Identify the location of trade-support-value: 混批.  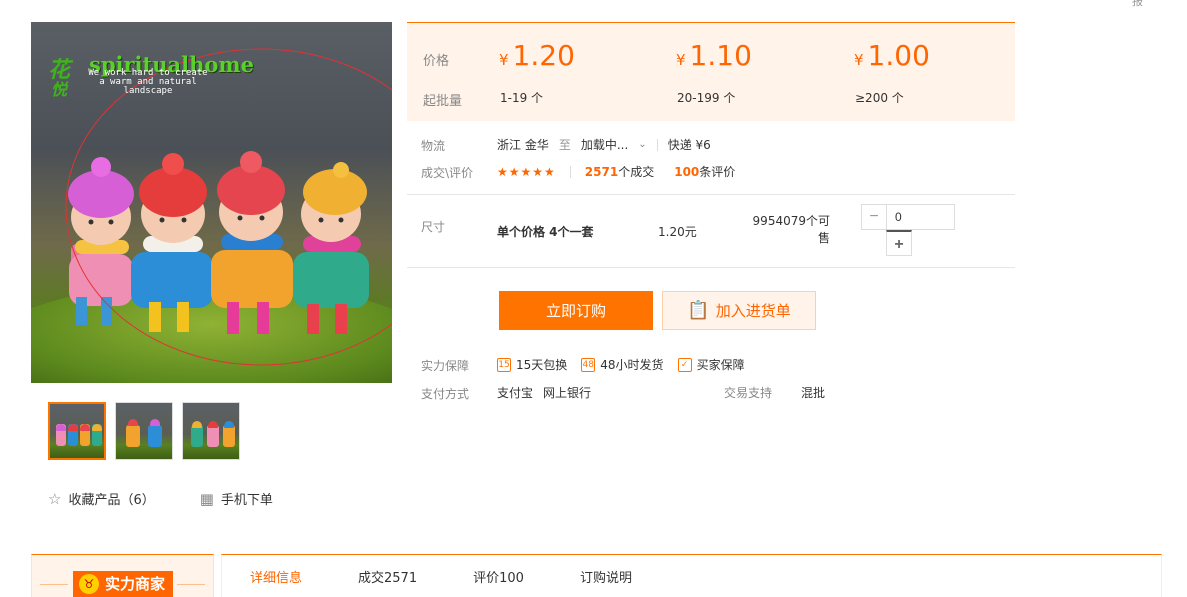
(813, 393).